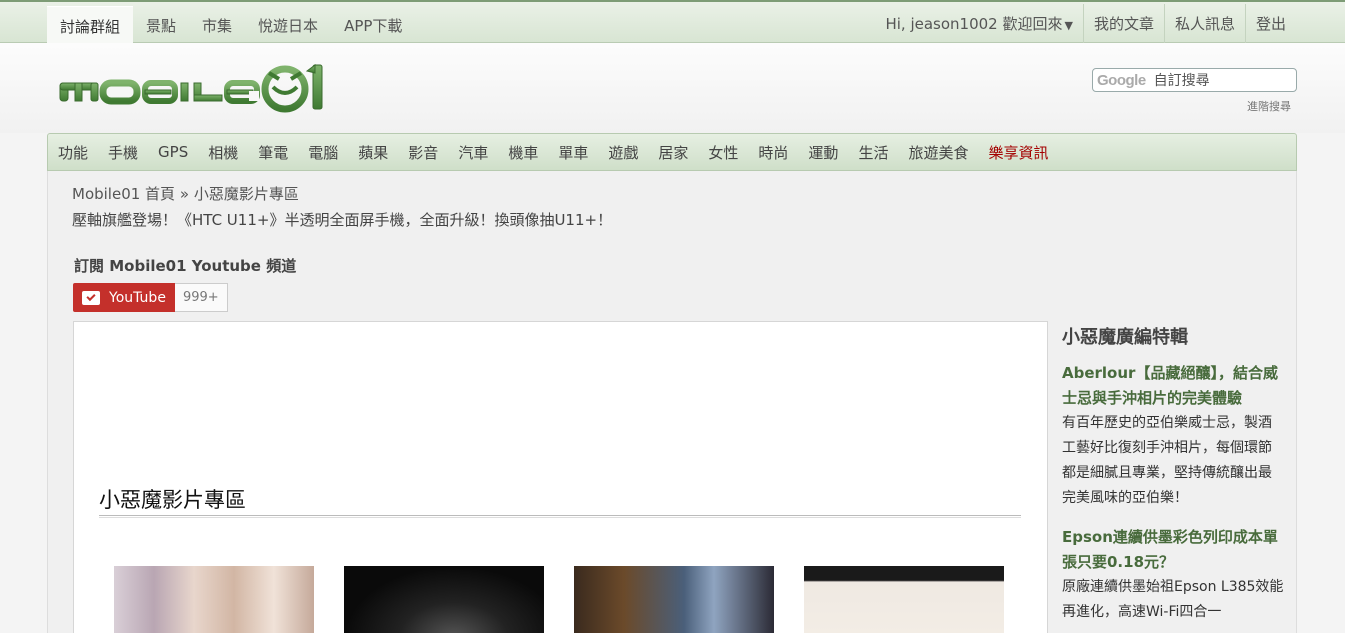  What do you see at coordinates (573, 152) in the screenshot?
I see `cat-bicycles: 單車` at bounding box center [573, 152].